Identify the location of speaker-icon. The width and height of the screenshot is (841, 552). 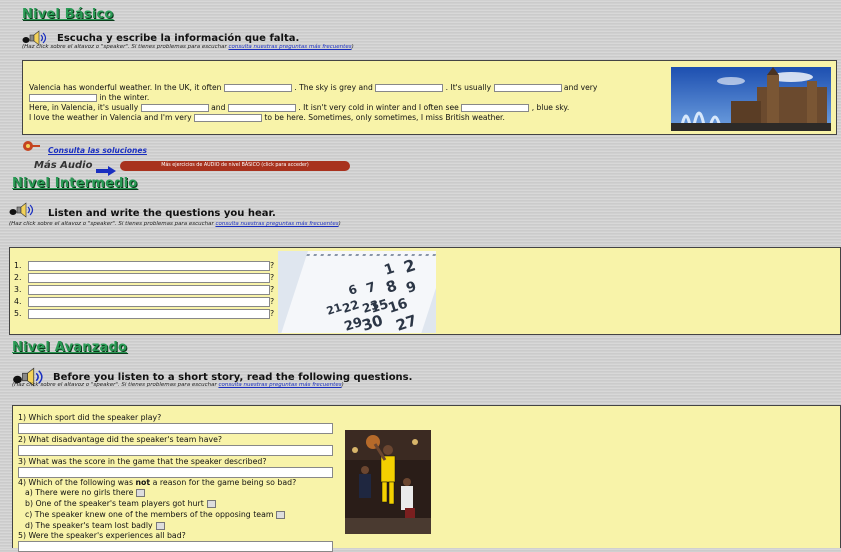
(23, 210).